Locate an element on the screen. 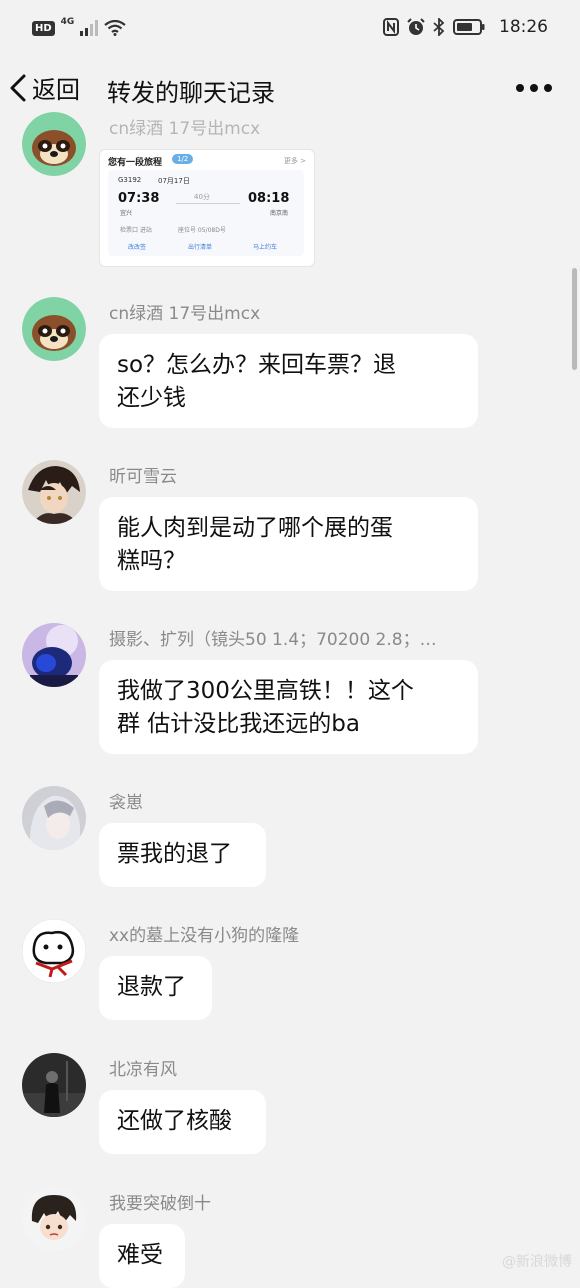  gate-info: 检票口 进站 is located at coordinates (136, 230).